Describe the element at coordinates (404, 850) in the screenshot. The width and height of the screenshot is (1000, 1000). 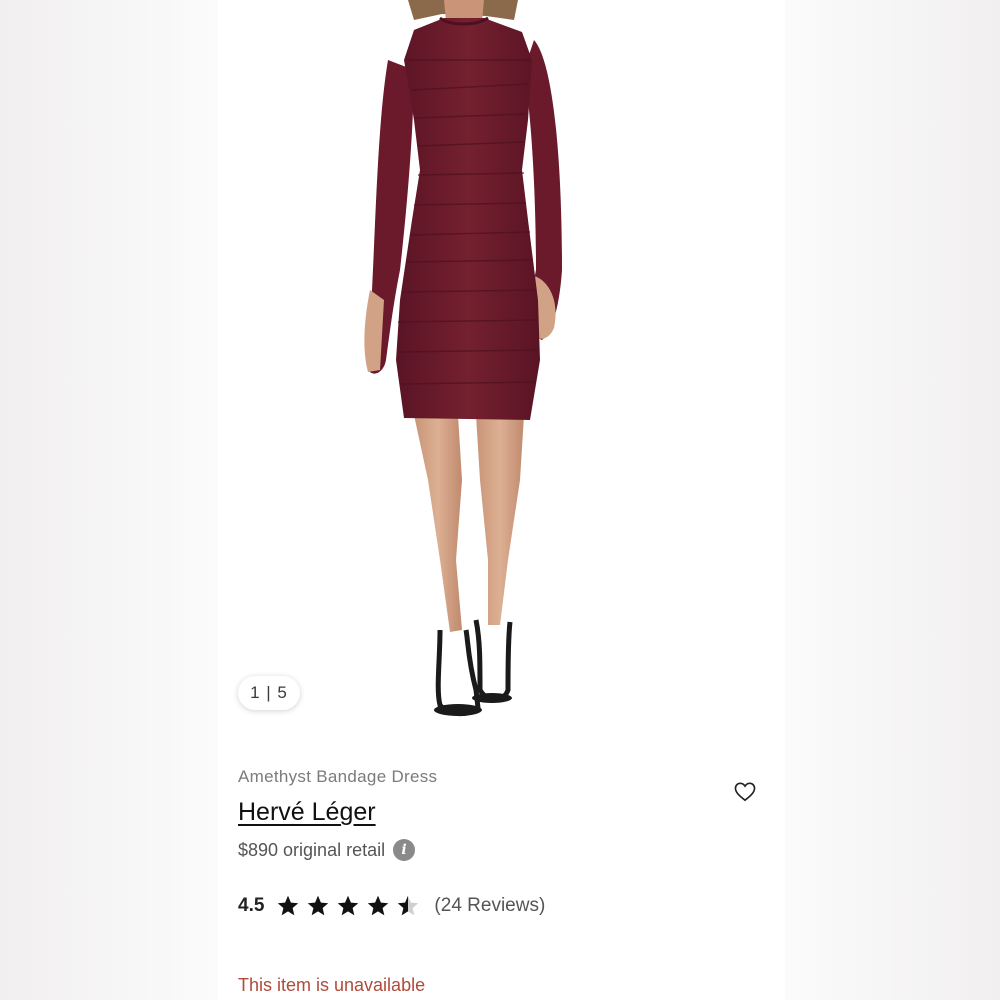
I see `info-icon: i` at that location.